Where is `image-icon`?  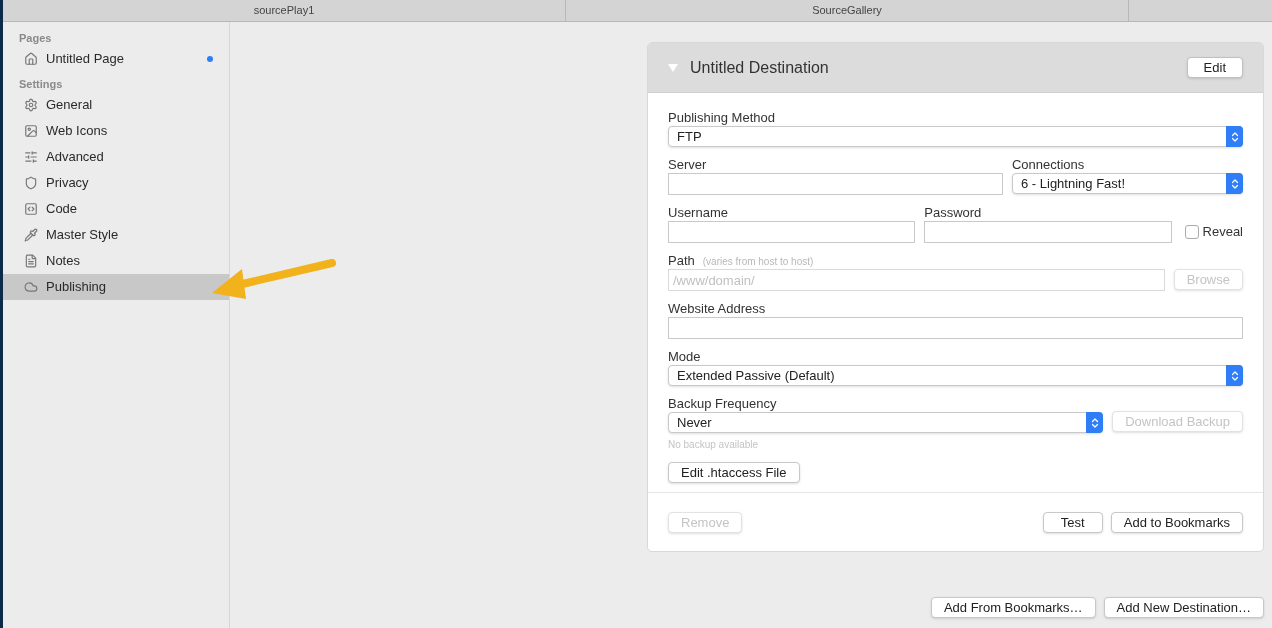
image-icon is located at coordinates (31, 131).